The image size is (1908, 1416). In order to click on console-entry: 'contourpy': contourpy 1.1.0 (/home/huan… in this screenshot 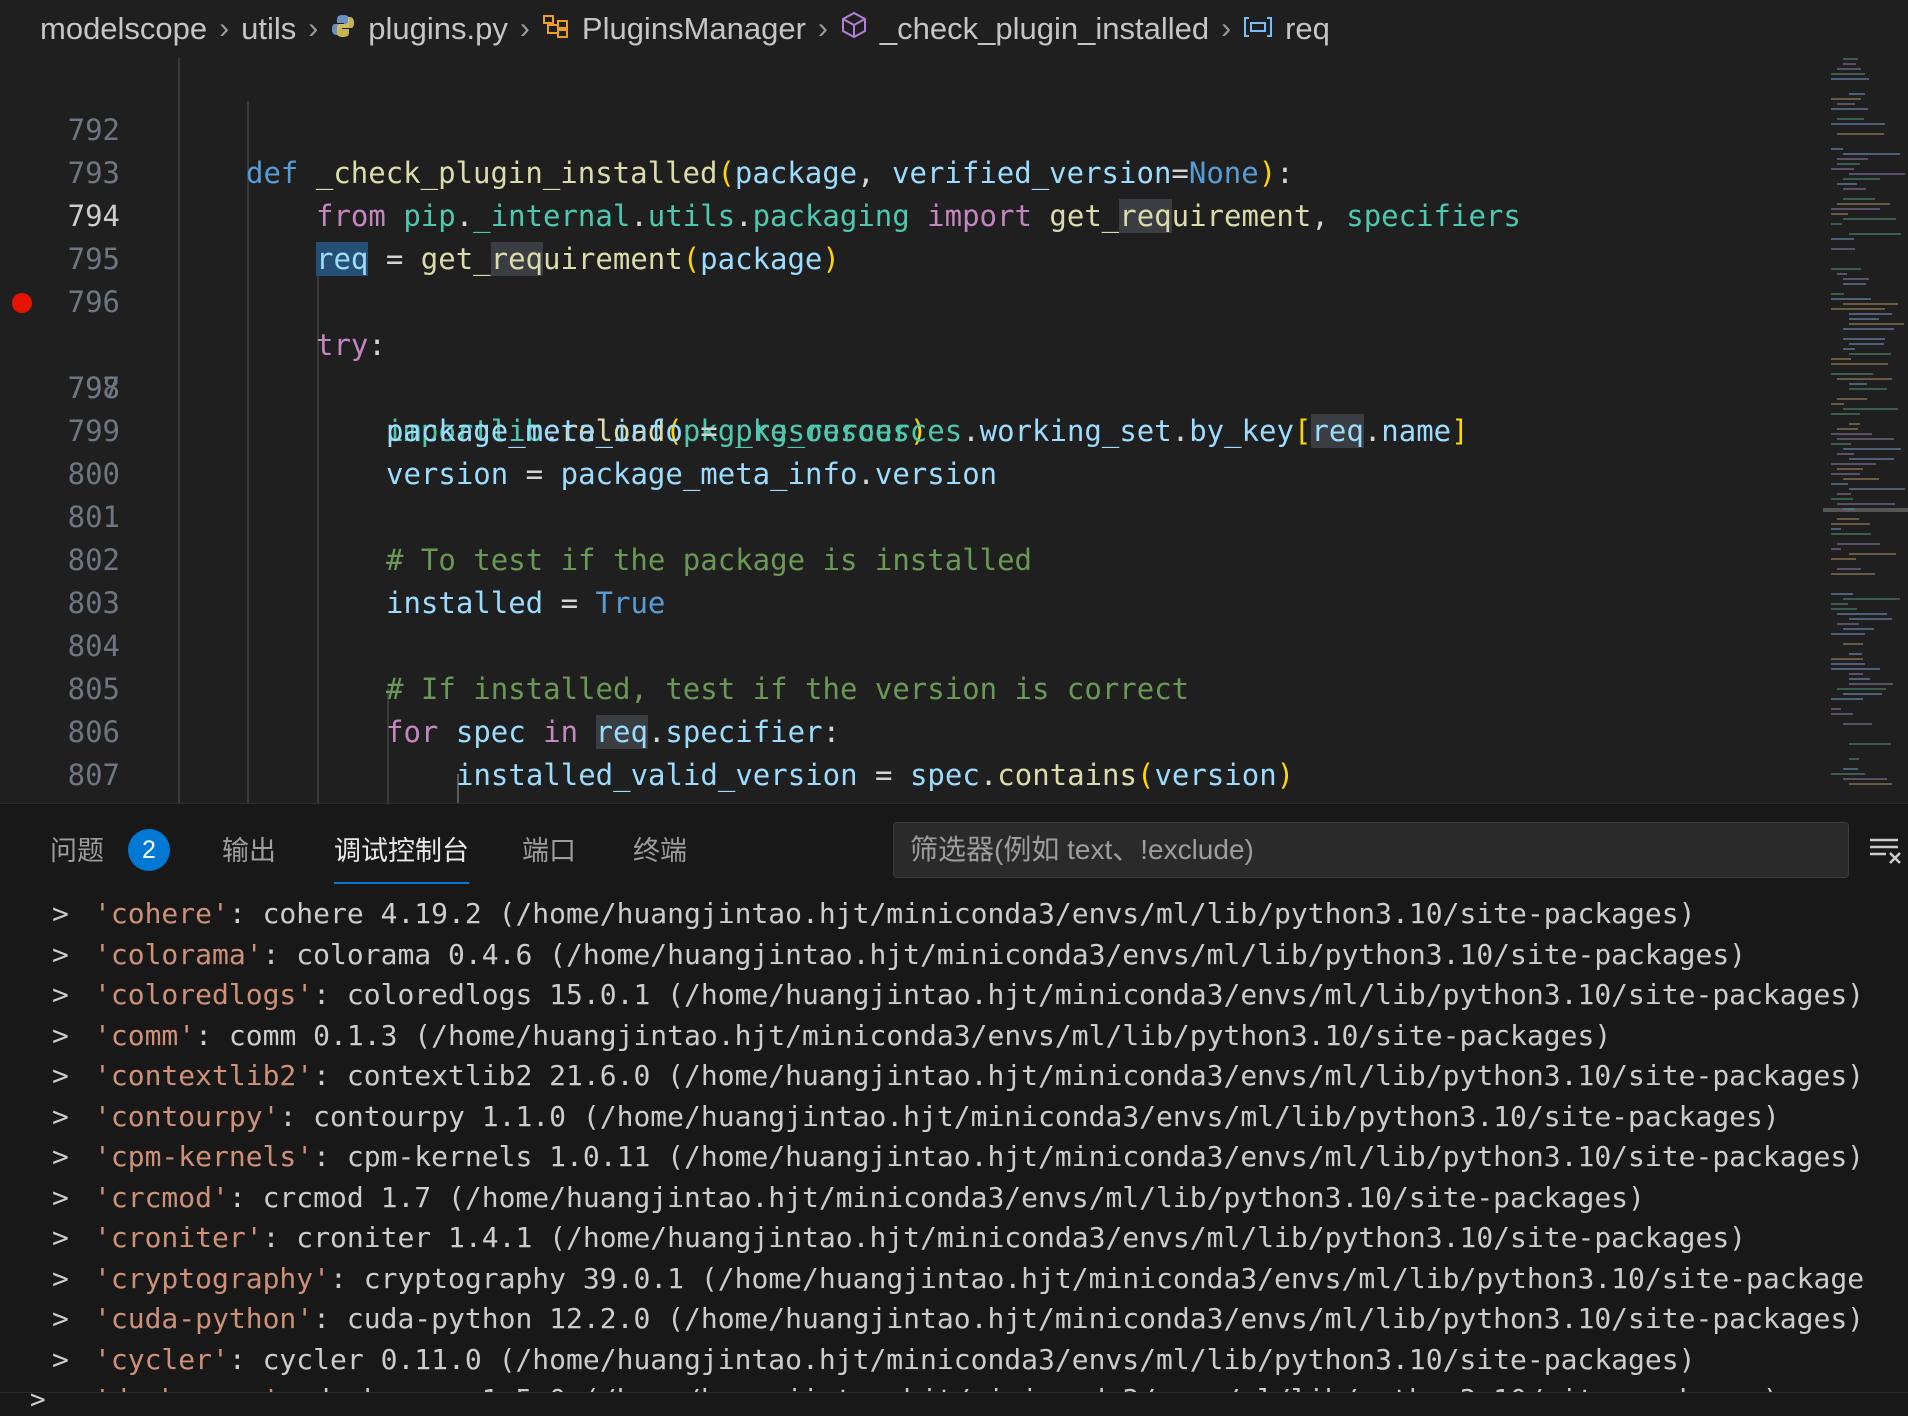, I will do `click(937, 1116)`.